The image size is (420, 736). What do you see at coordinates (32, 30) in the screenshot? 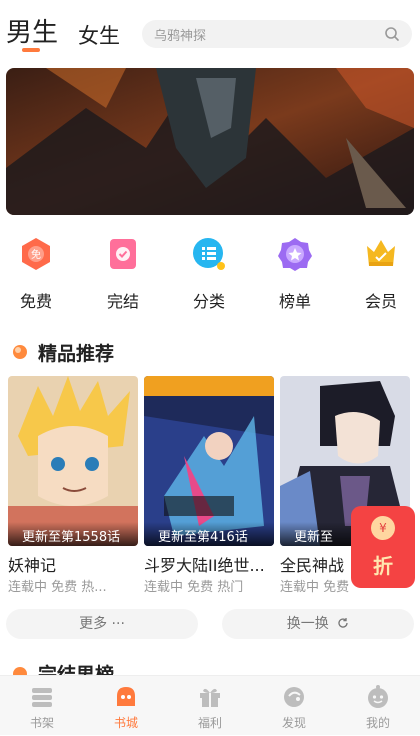
I see `tab-male: 男生` at bounding box center [32, 30].